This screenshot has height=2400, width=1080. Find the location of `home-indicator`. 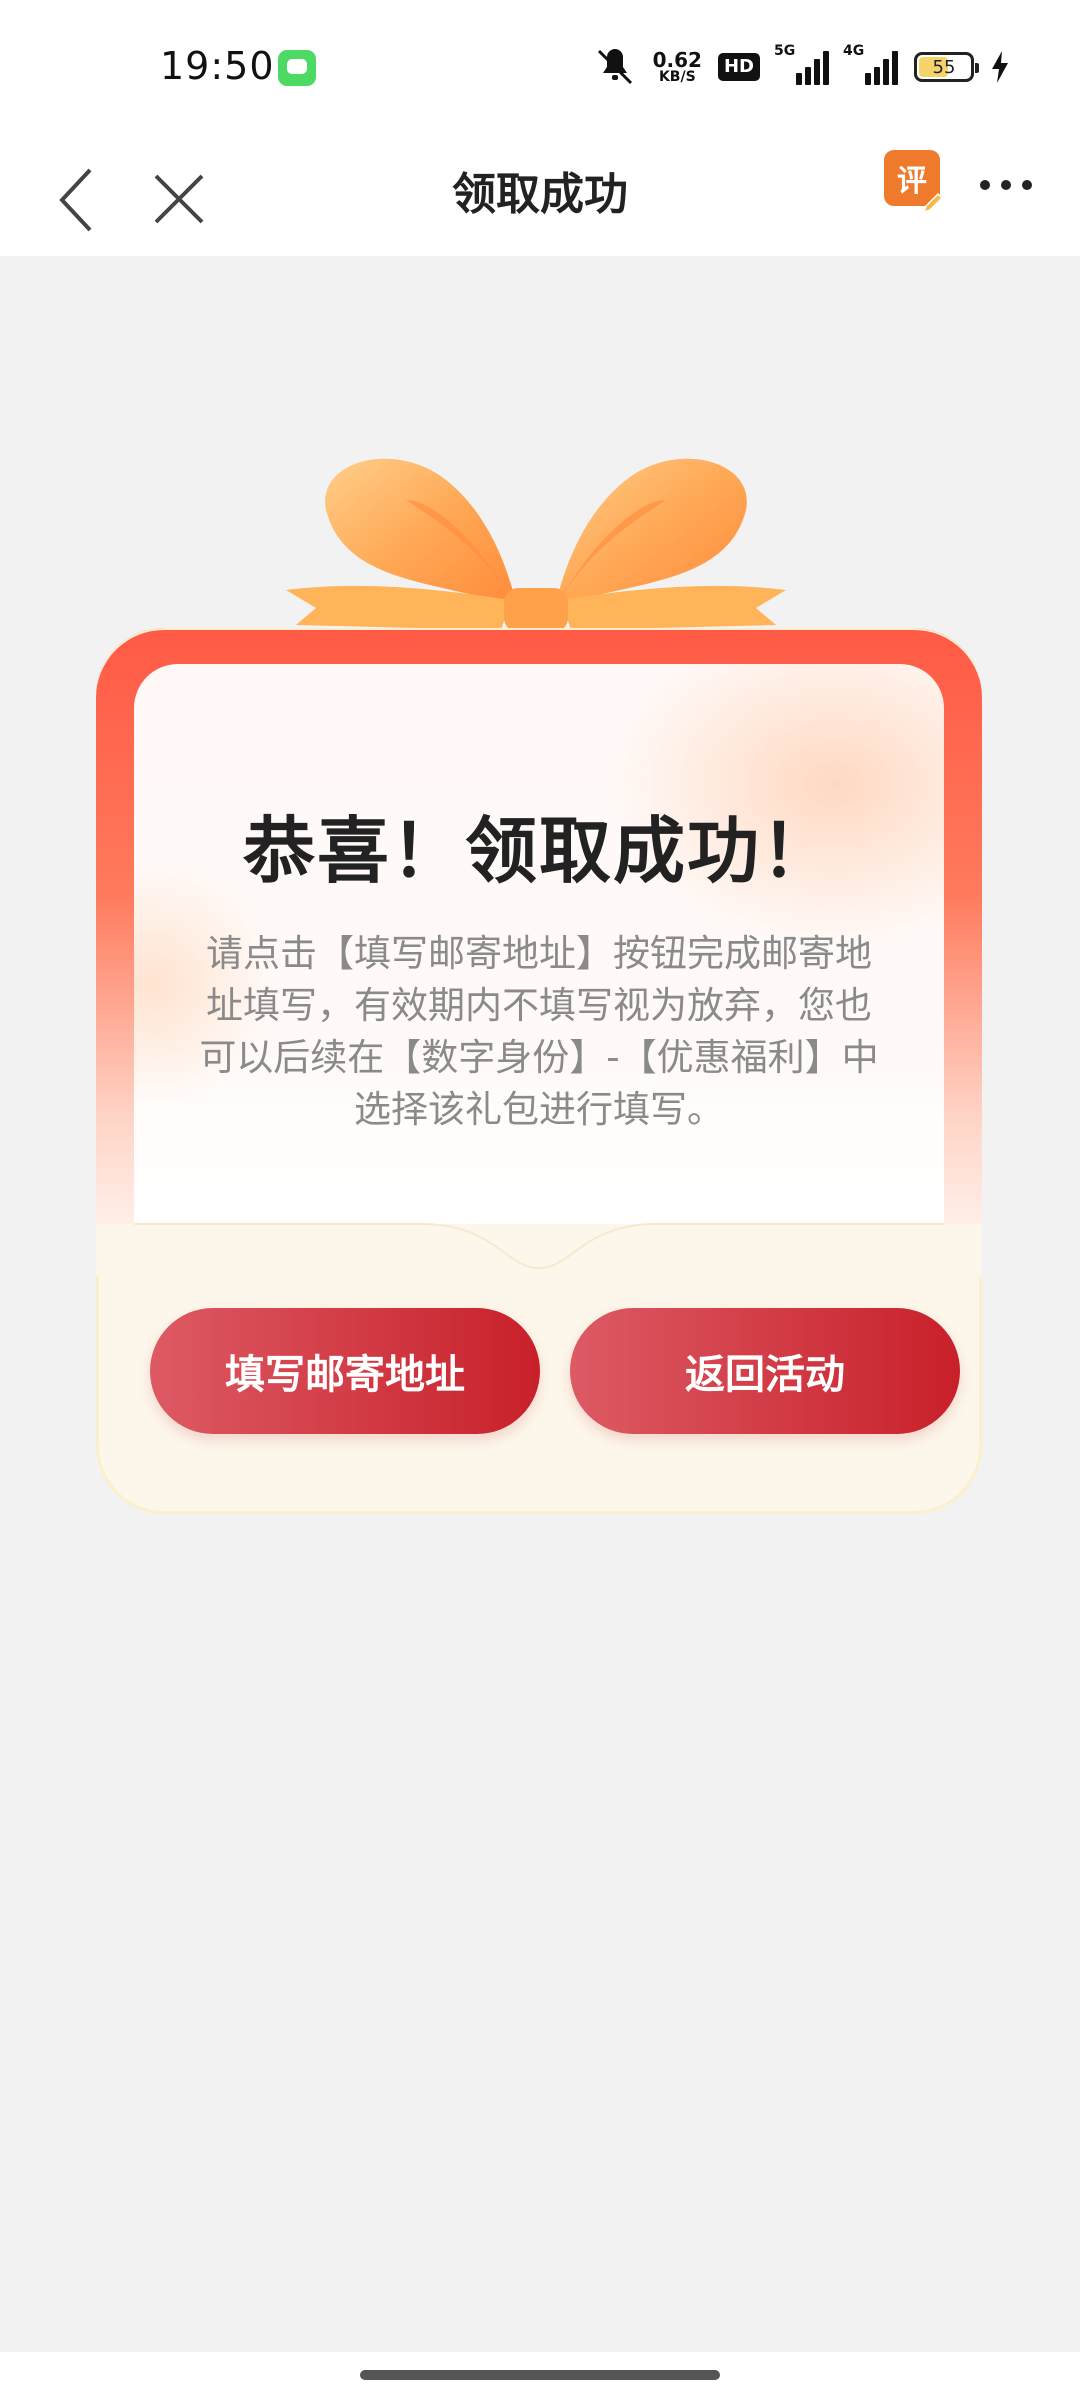

home-indicator is located at coordinates (540, 2375).